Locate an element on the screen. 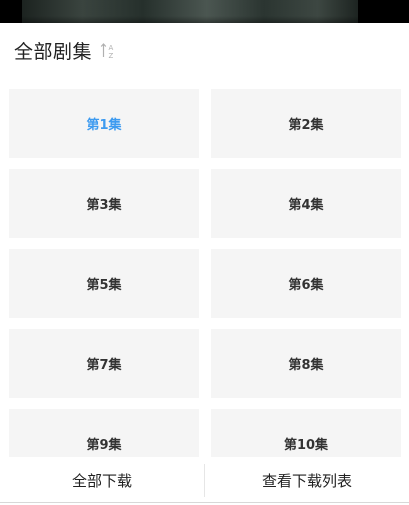  episode-2: 第2集 is located at coordinates (306, 123).